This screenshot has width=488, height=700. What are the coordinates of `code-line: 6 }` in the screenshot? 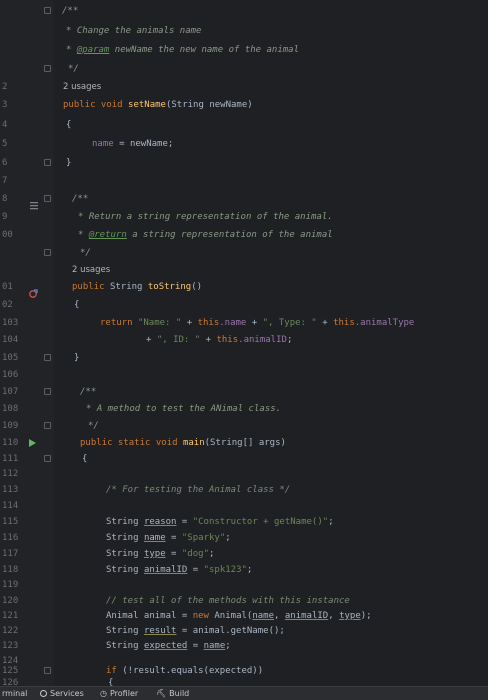 It's located at (244, 163).